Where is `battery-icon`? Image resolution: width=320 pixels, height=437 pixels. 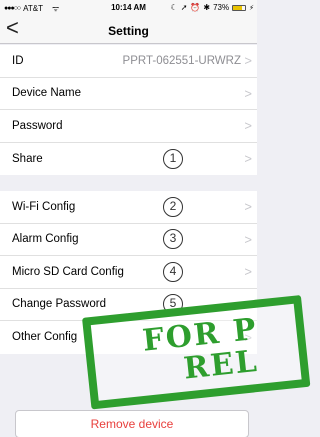
battery-icon is located at coordinates (239, 7).